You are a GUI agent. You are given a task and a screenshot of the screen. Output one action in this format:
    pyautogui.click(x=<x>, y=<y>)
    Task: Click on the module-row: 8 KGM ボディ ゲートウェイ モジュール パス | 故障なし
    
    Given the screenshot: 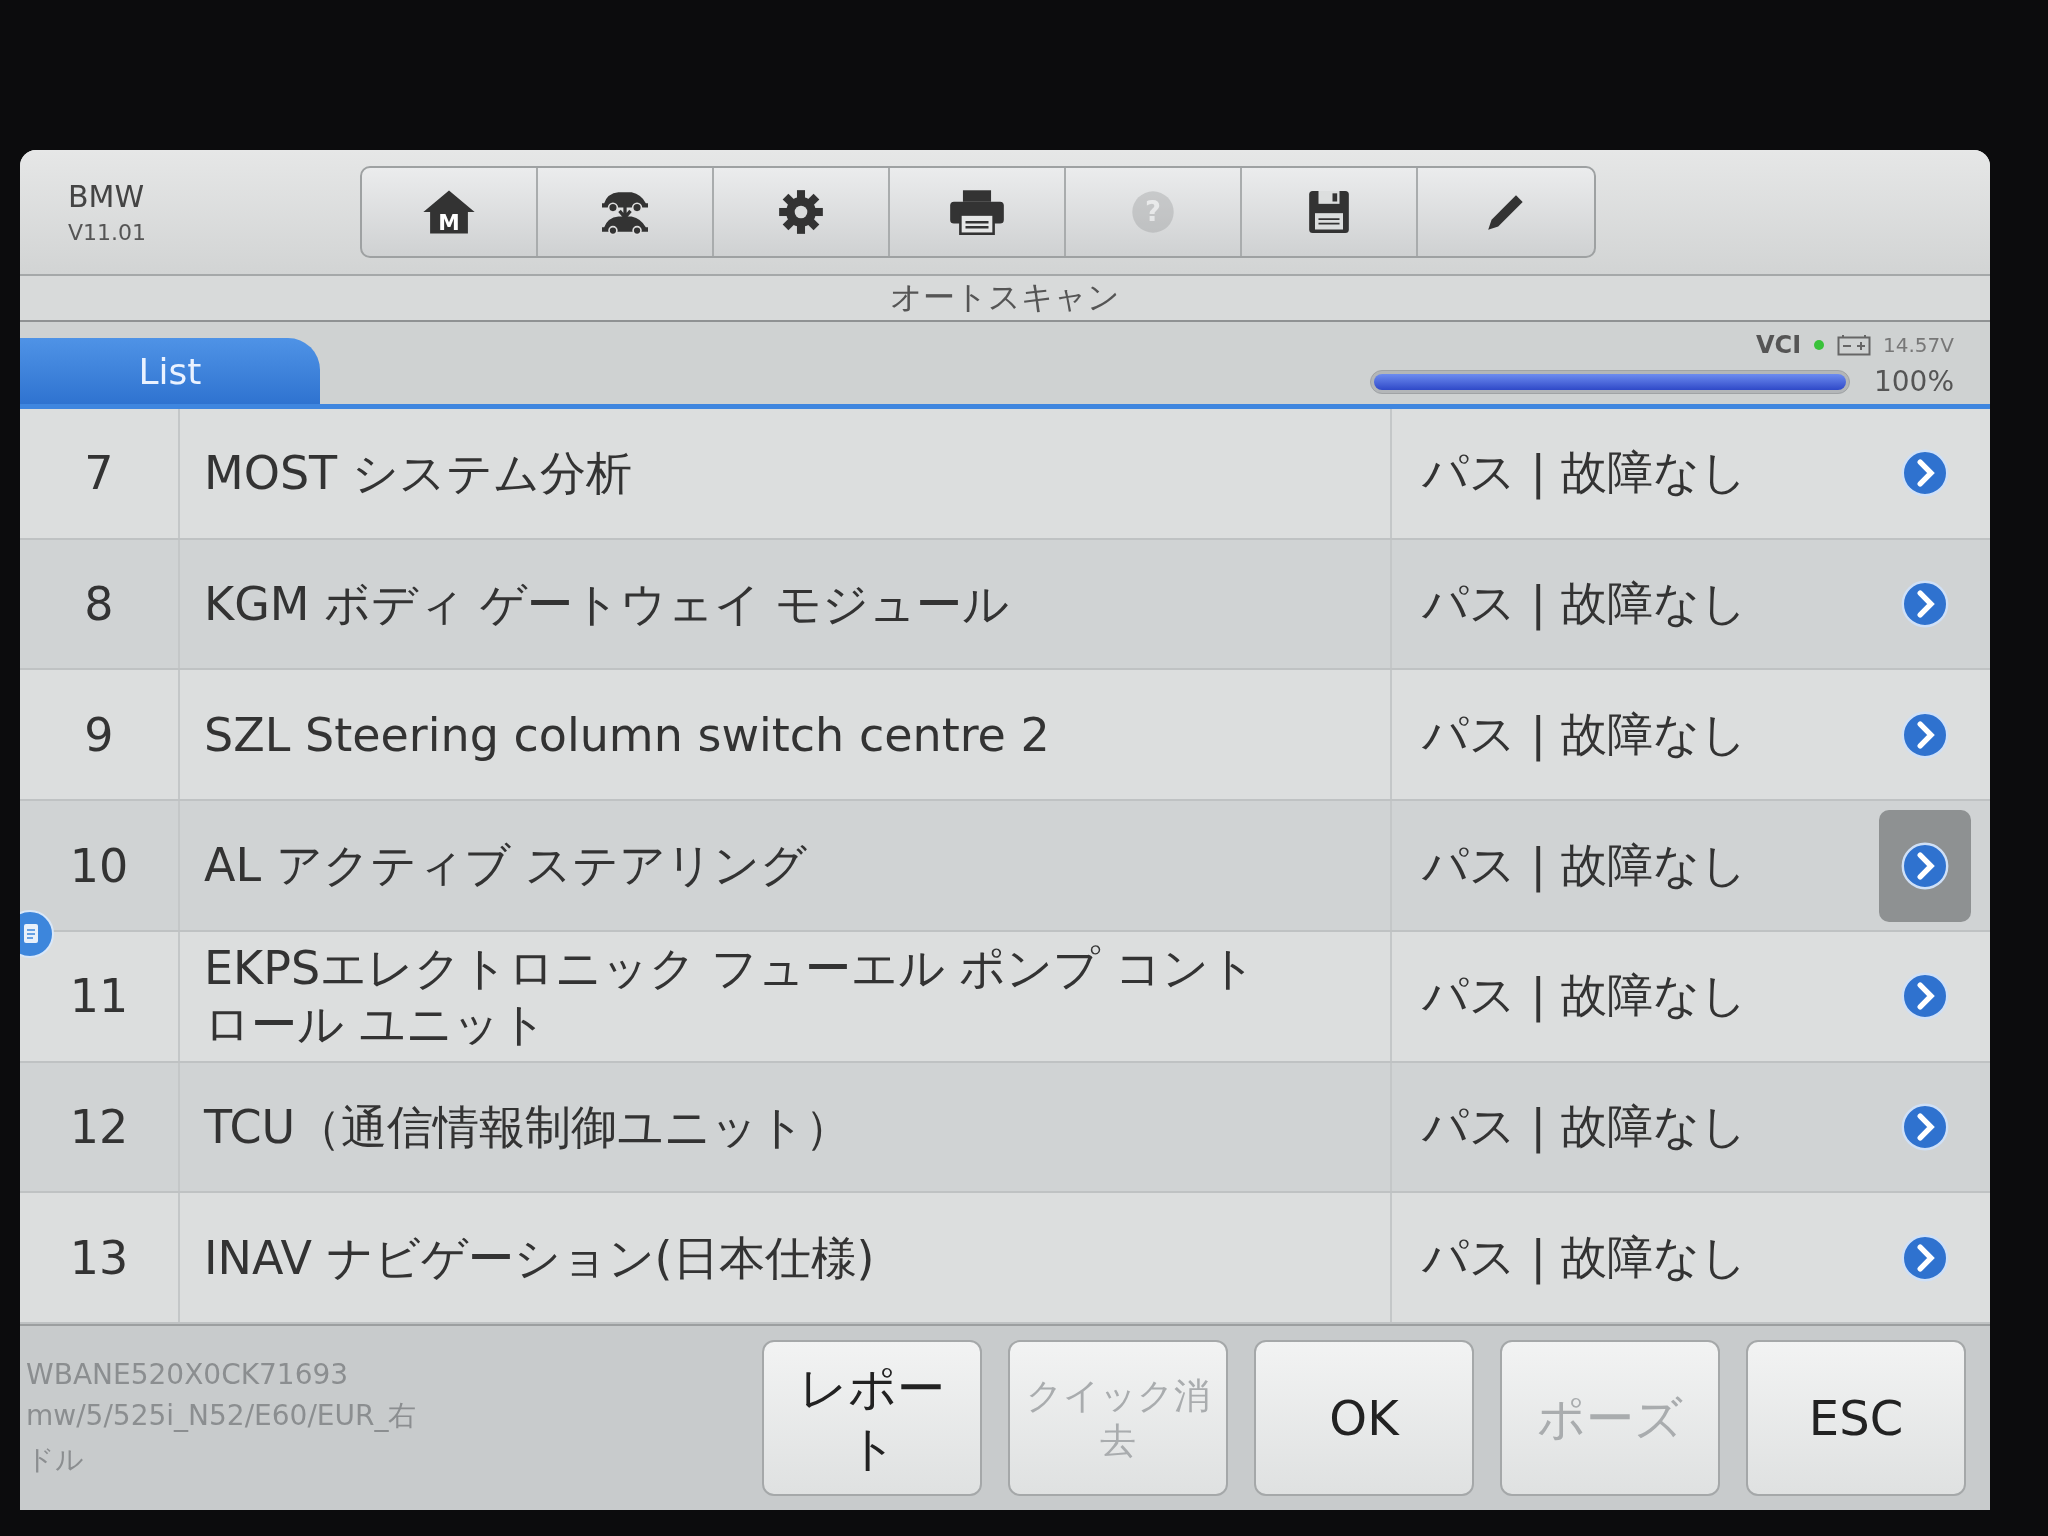 What is the action you would take?
    pyautogui.click(x=1005, y=605)
    